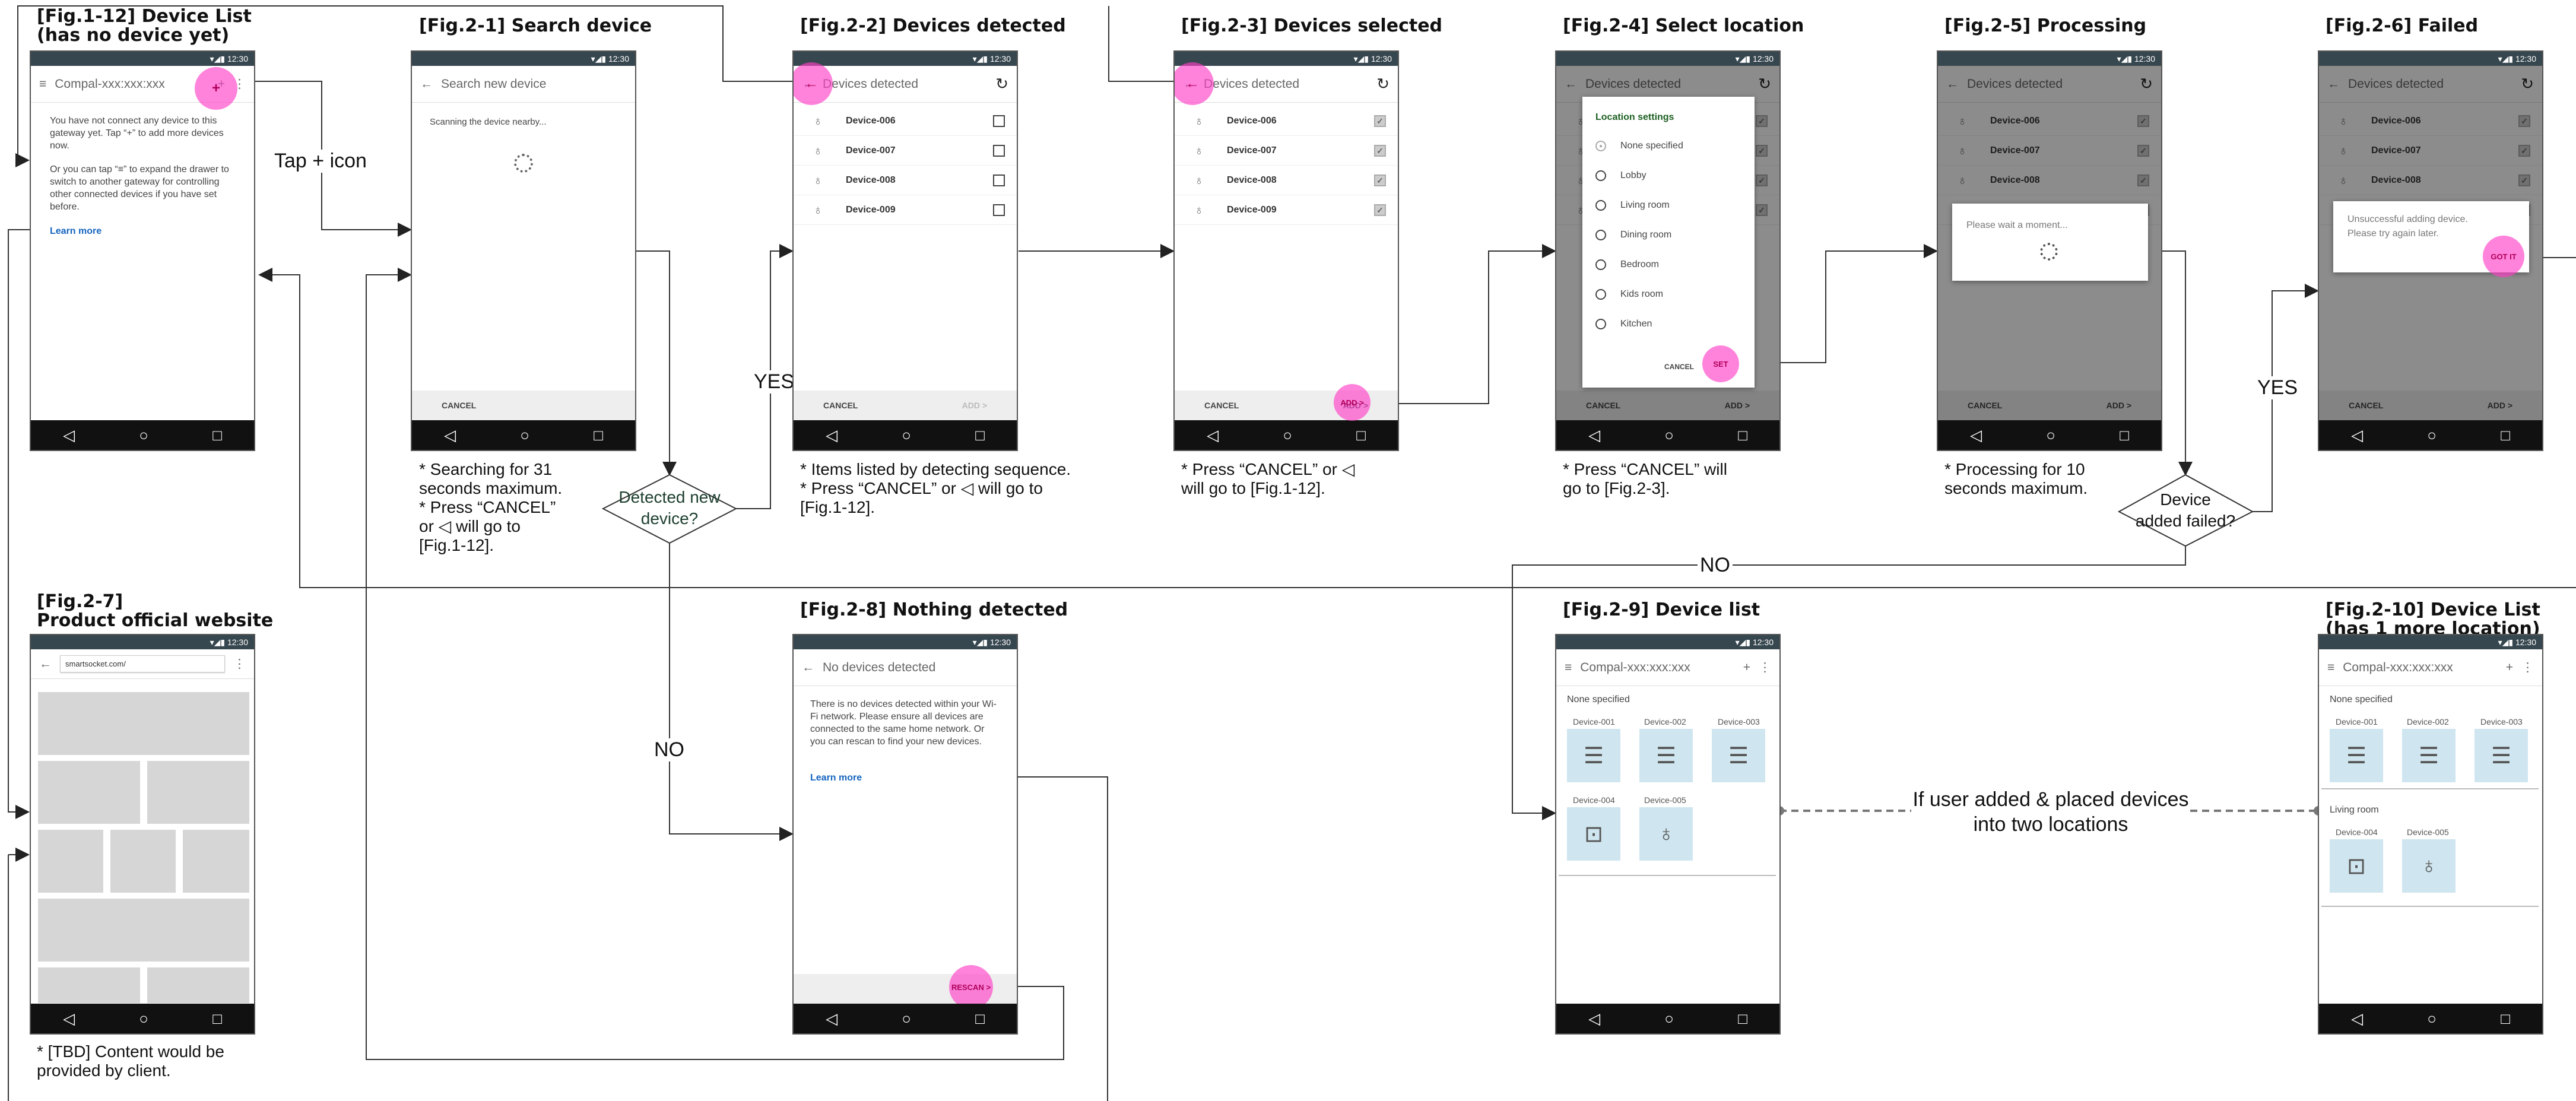  What do you see at coordinates (1720, 364) in the screenshot?
I see `set-button: SET` at bounding box center [1720, 364].